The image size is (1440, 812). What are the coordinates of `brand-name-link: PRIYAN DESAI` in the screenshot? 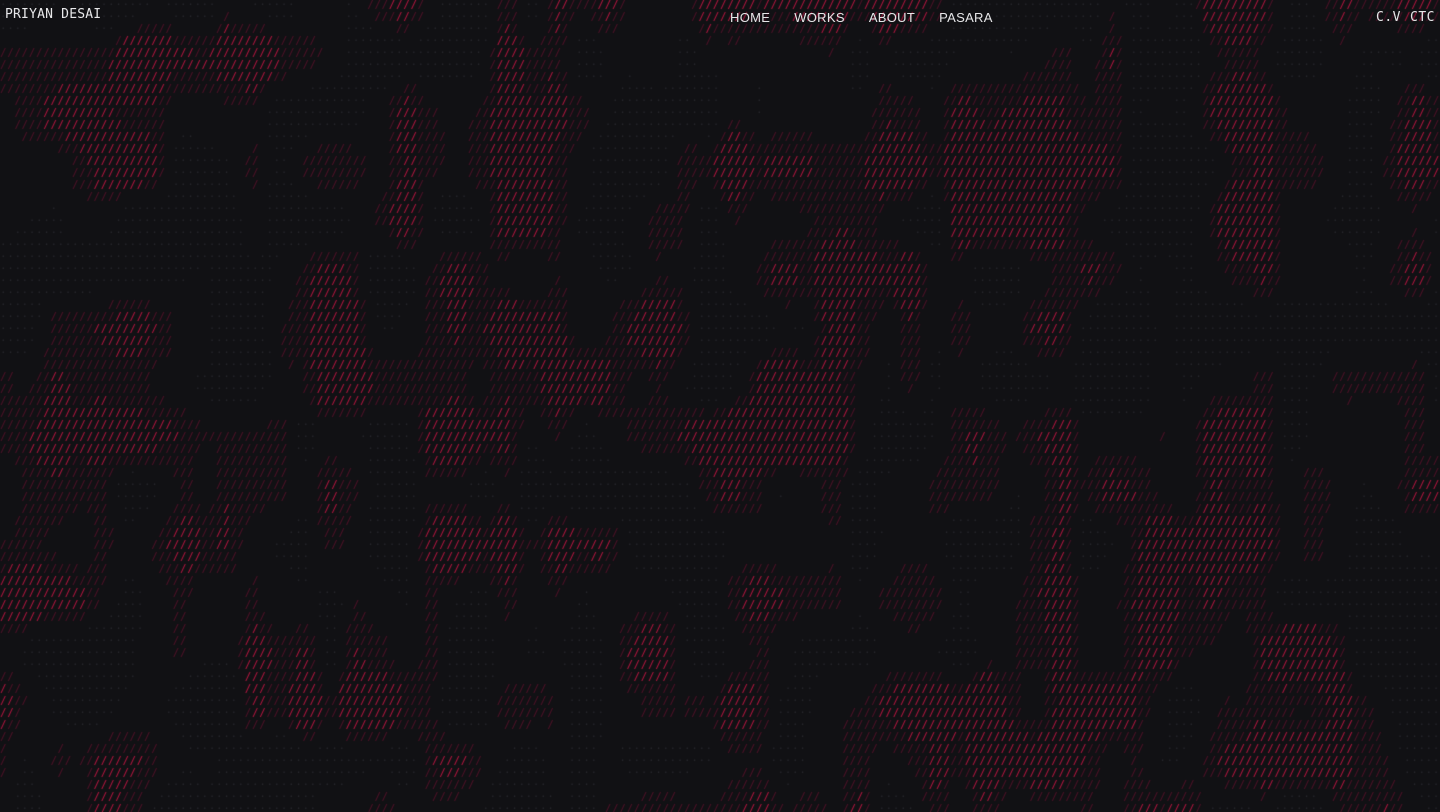 It's located at (53, 14).